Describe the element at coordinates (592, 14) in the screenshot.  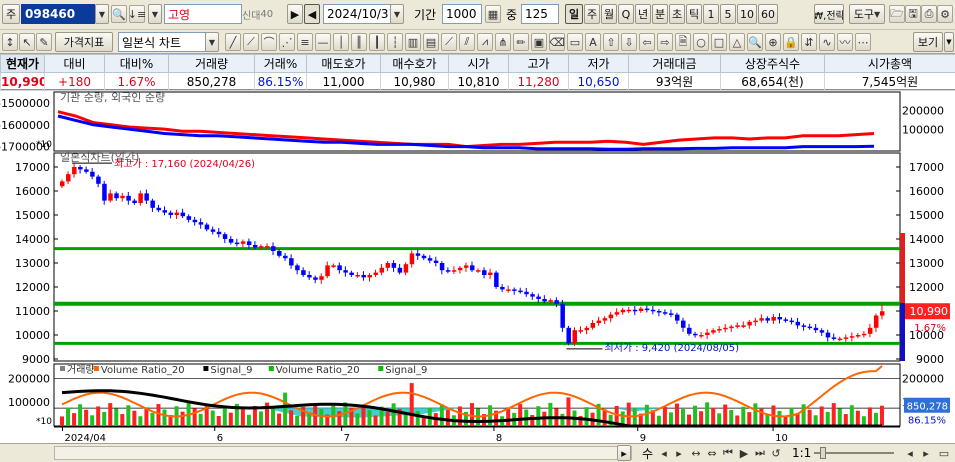
I see `interval-1-button: 주` at that location.